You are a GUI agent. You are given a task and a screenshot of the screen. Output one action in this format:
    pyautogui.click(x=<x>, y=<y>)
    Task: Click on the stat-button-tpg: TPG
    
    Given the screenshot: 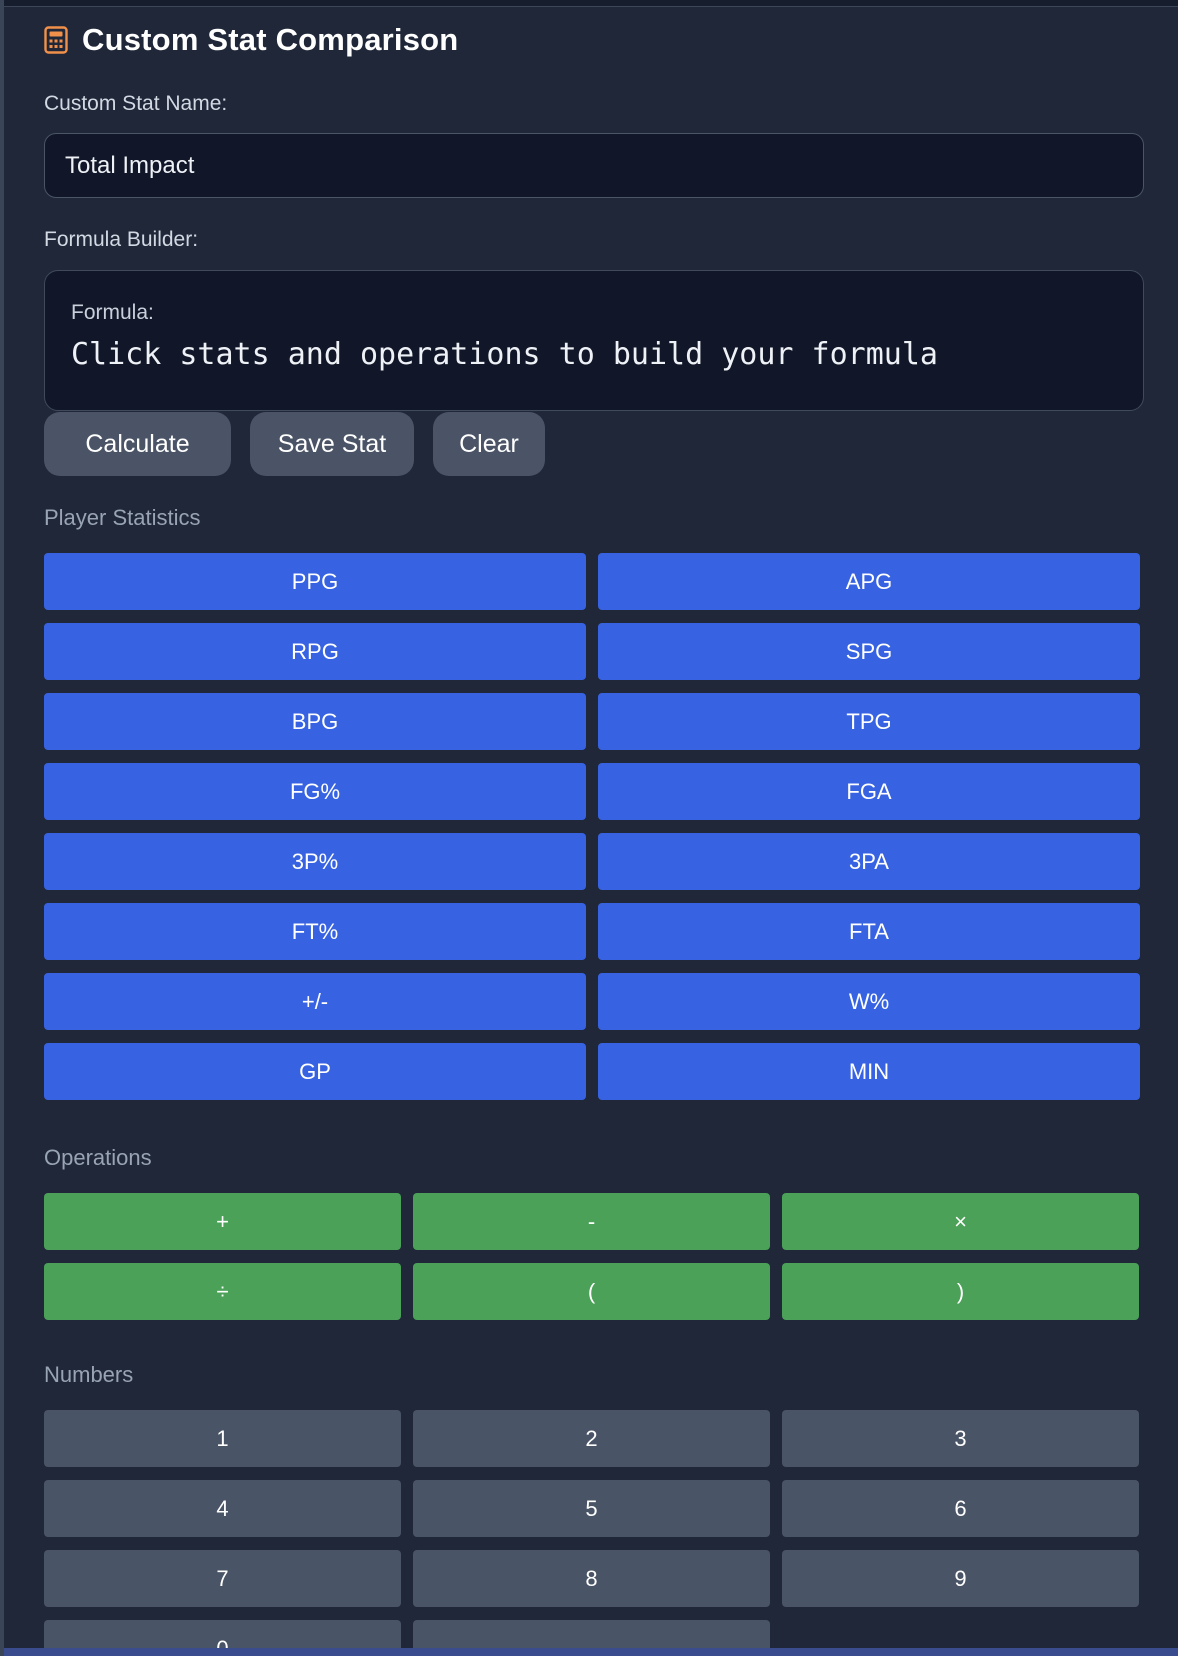 What is the action you would take?
    pyautogui.click(x=869, y=721)
    